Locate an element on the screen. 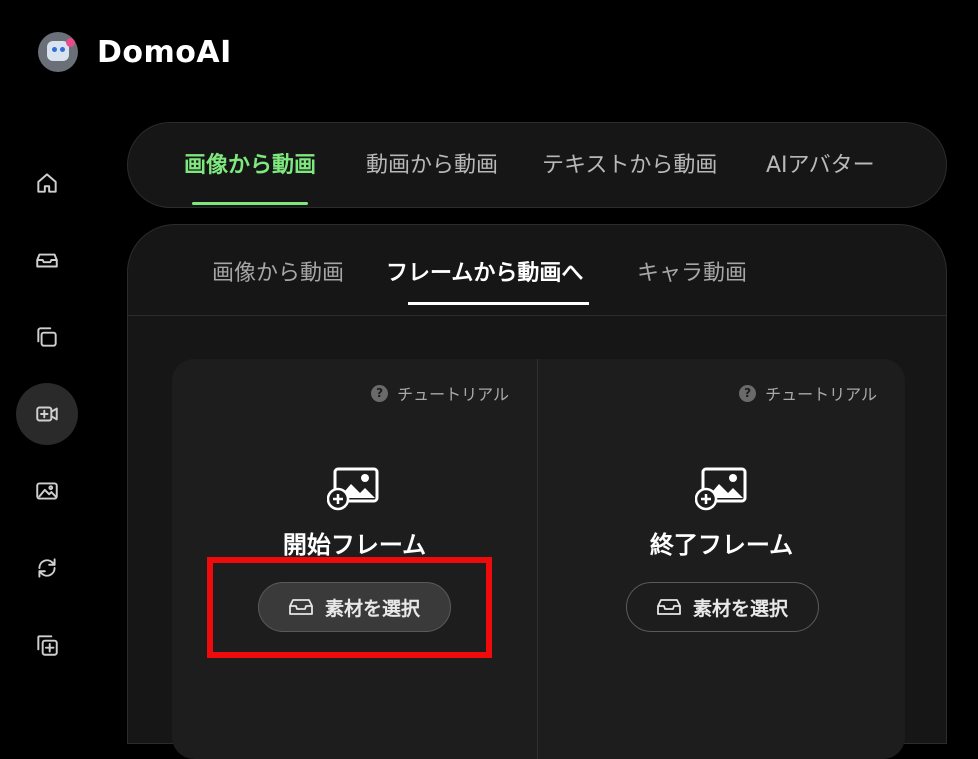 This screenshot has height=759, width=978. subtab-label: 画像から動画 is located at coordinates (278, 273).